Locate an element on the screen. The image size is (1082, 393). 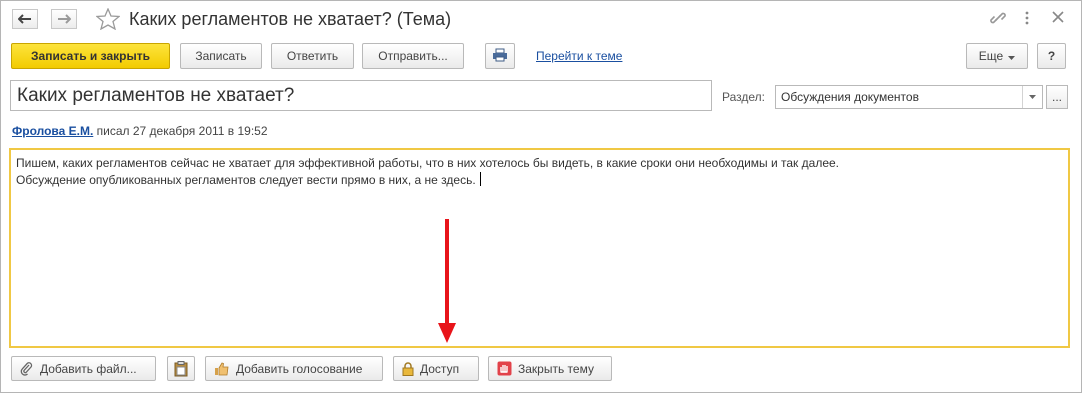
add-vote-button: Добавить голосование is located at coordinates (294, 368).